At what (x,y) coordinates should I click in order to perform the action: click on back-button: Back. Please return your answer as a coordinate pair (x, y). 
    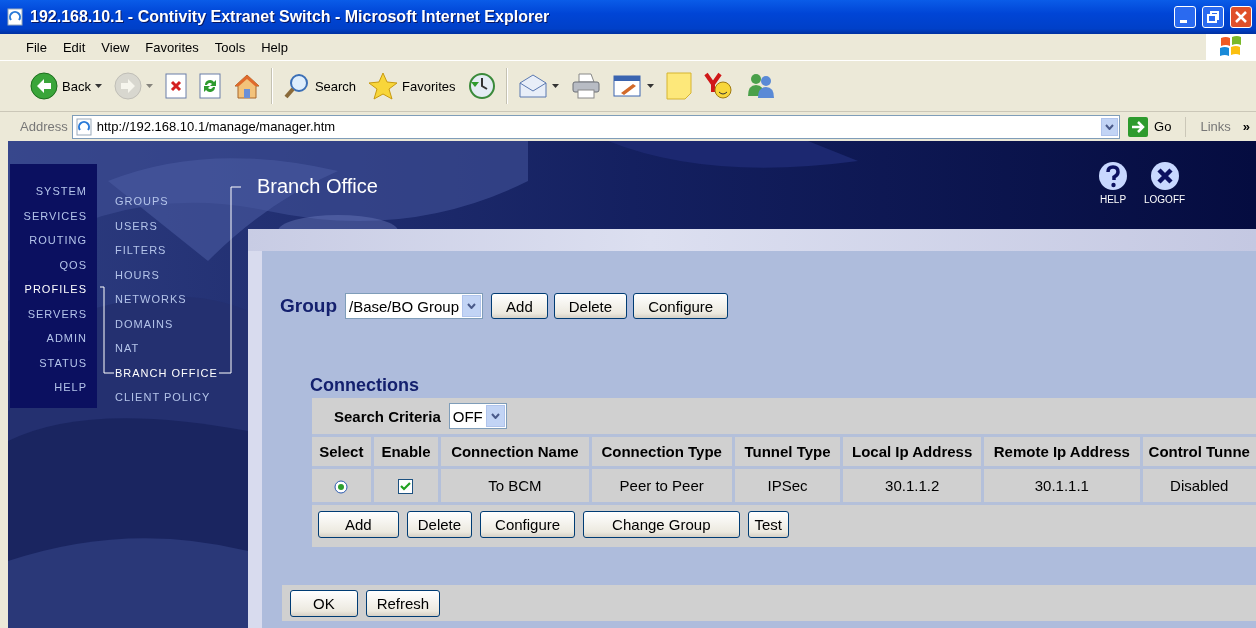
    Looking at the image, I should click on (66, 86).